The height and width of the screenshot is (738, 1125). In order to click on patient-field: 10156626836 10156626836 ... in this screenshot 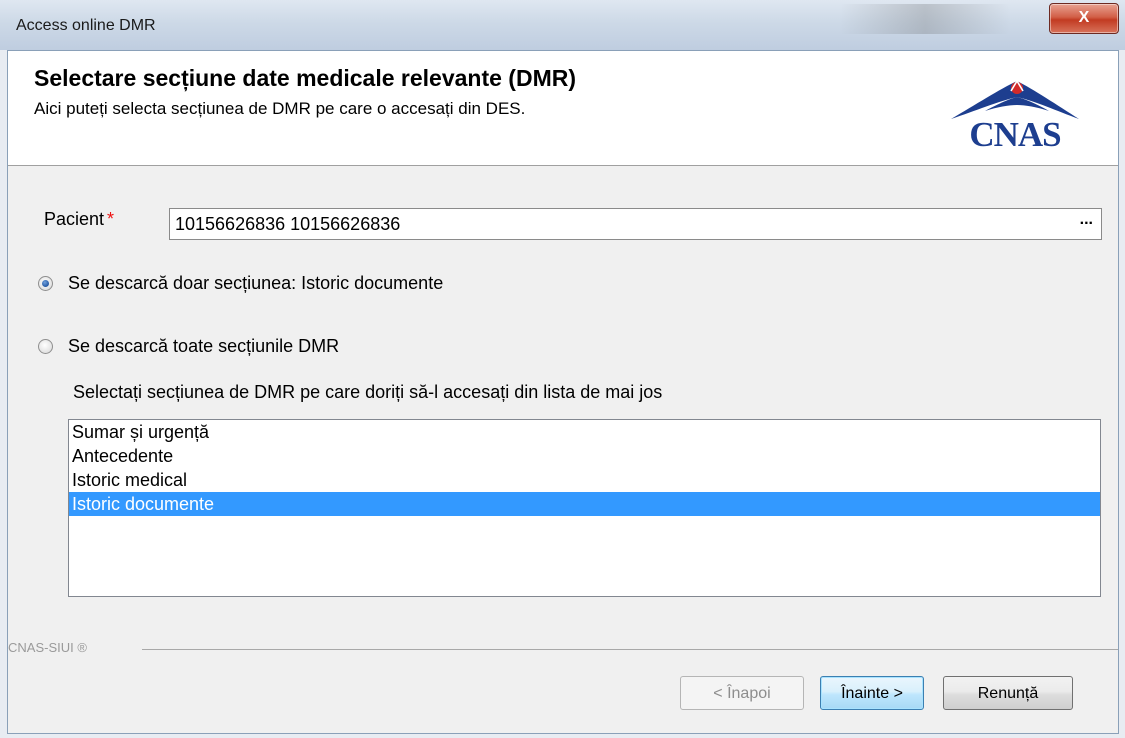, I will do `click(635, 224)`.